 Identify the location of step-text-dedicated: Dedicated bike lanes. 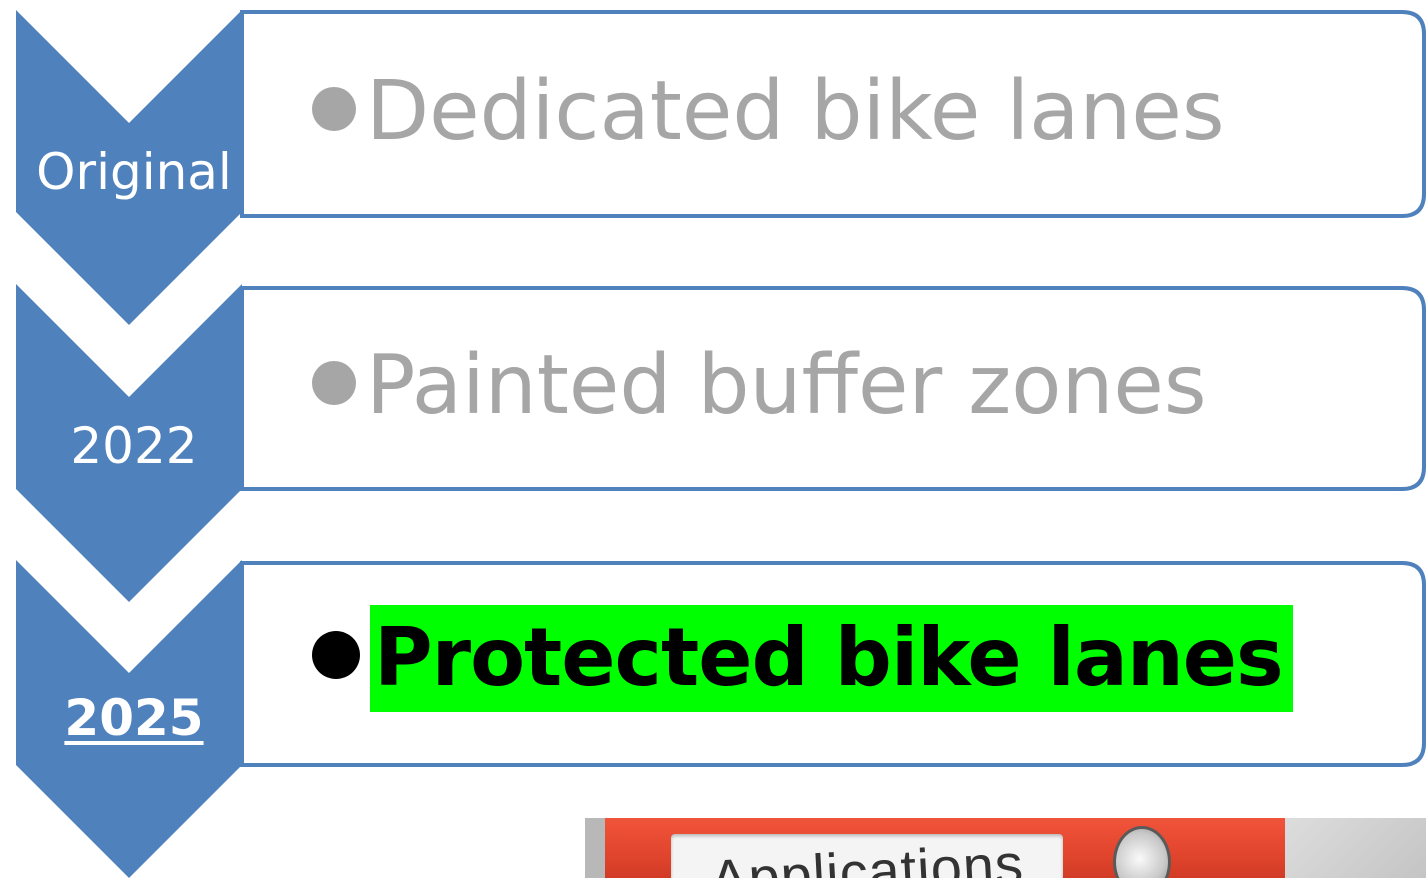
(795, 111).